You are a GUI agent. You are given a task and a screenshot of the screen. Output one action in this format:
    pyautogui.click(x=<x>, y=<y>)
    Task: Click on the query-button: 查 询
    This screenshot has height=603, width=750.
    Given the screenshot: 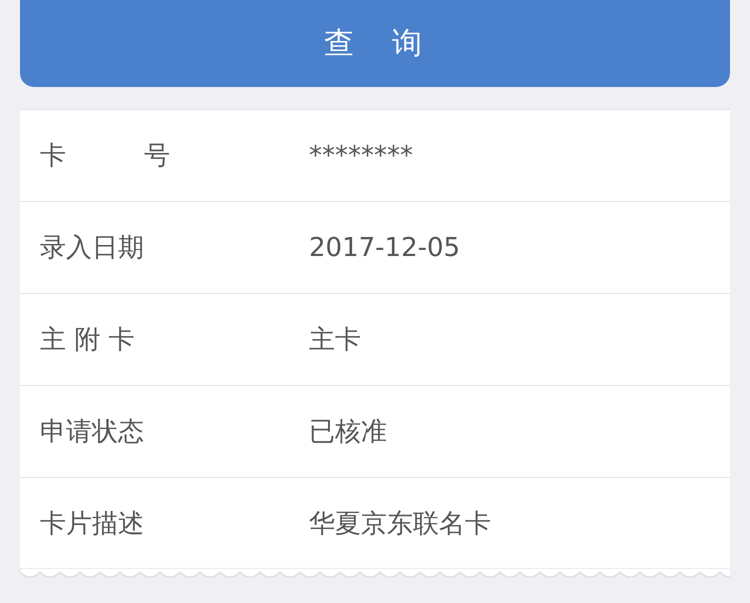 What is the action you would take?
    pyautogui.click(x=375, y=43)
    